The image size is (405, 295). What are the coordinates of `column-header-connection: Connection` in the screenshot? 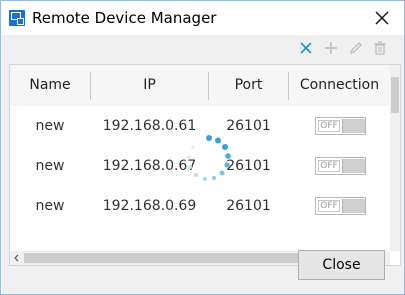 It's located at (339, 85).